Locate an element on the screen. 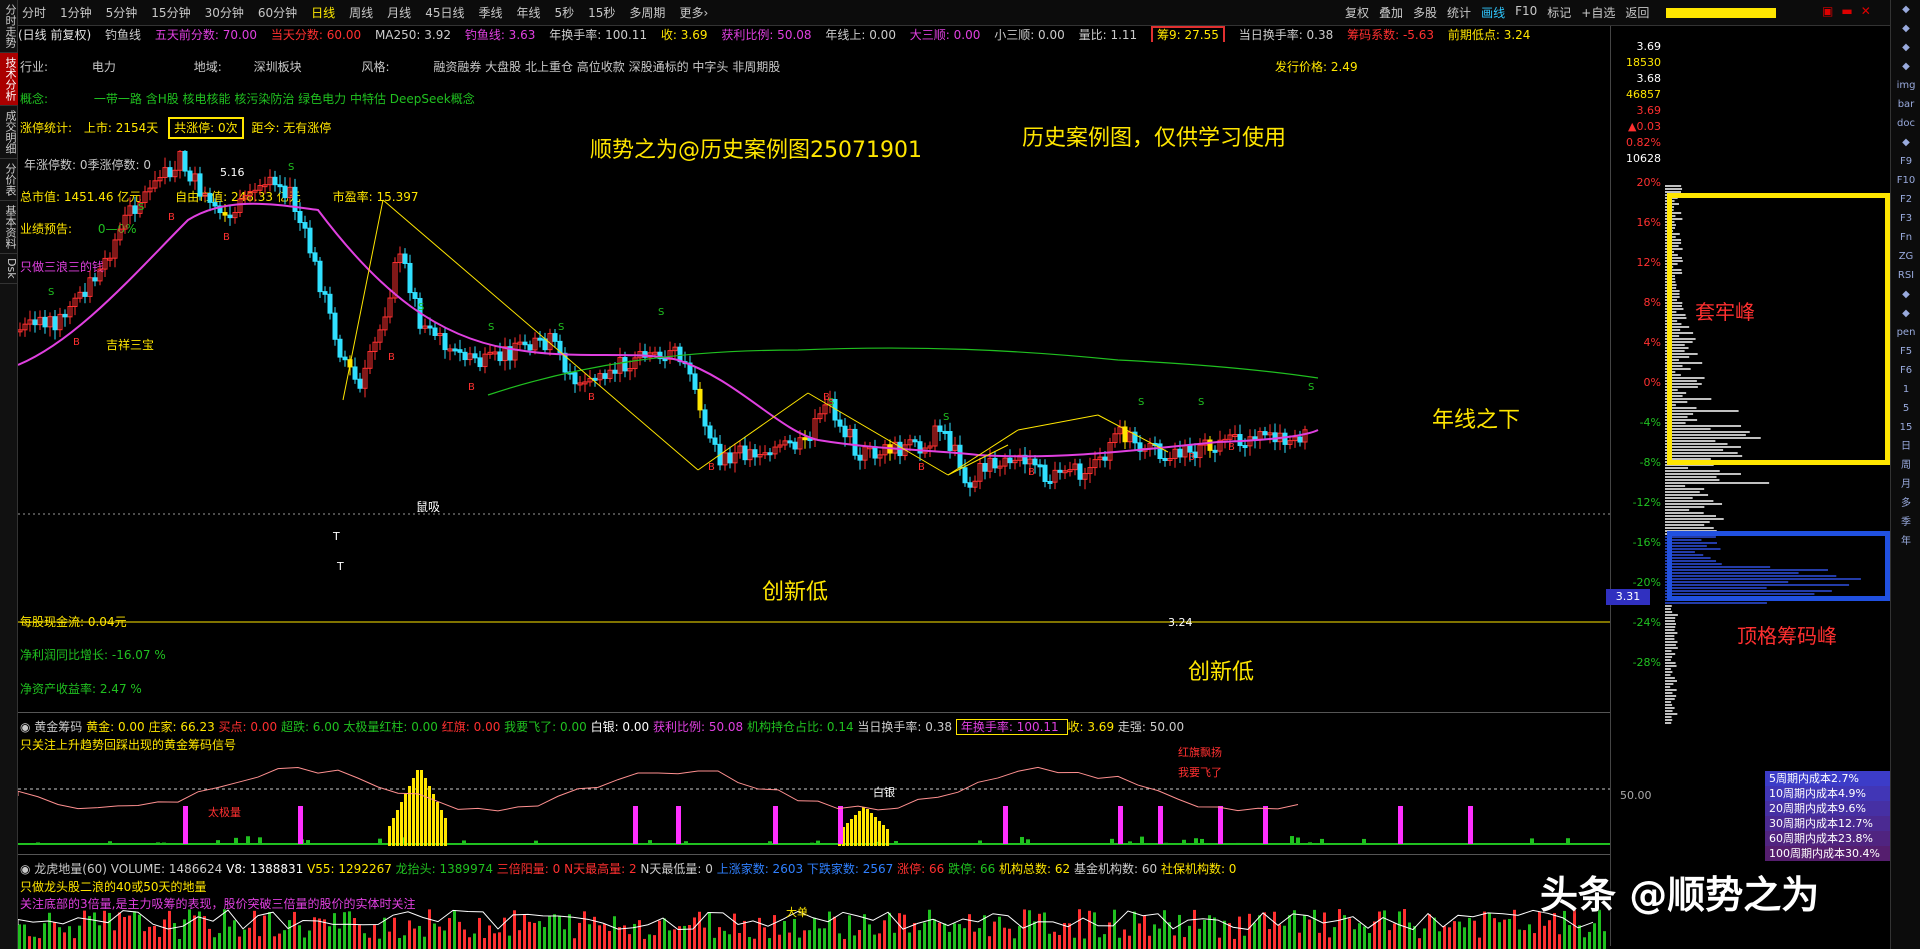  5-icon: 5 is located at coordinates (1905, 408).